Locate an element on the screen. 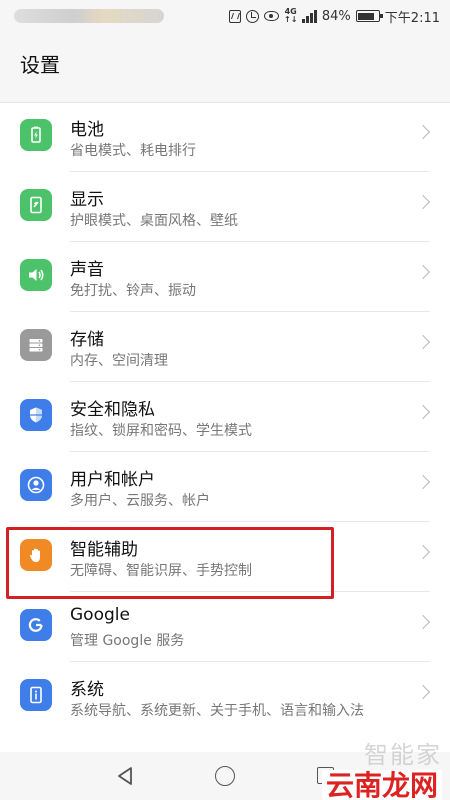 The height and width of the screenshot is (800, 450). watermark-main: 云南龙网 is located at coordinates (381, 785).